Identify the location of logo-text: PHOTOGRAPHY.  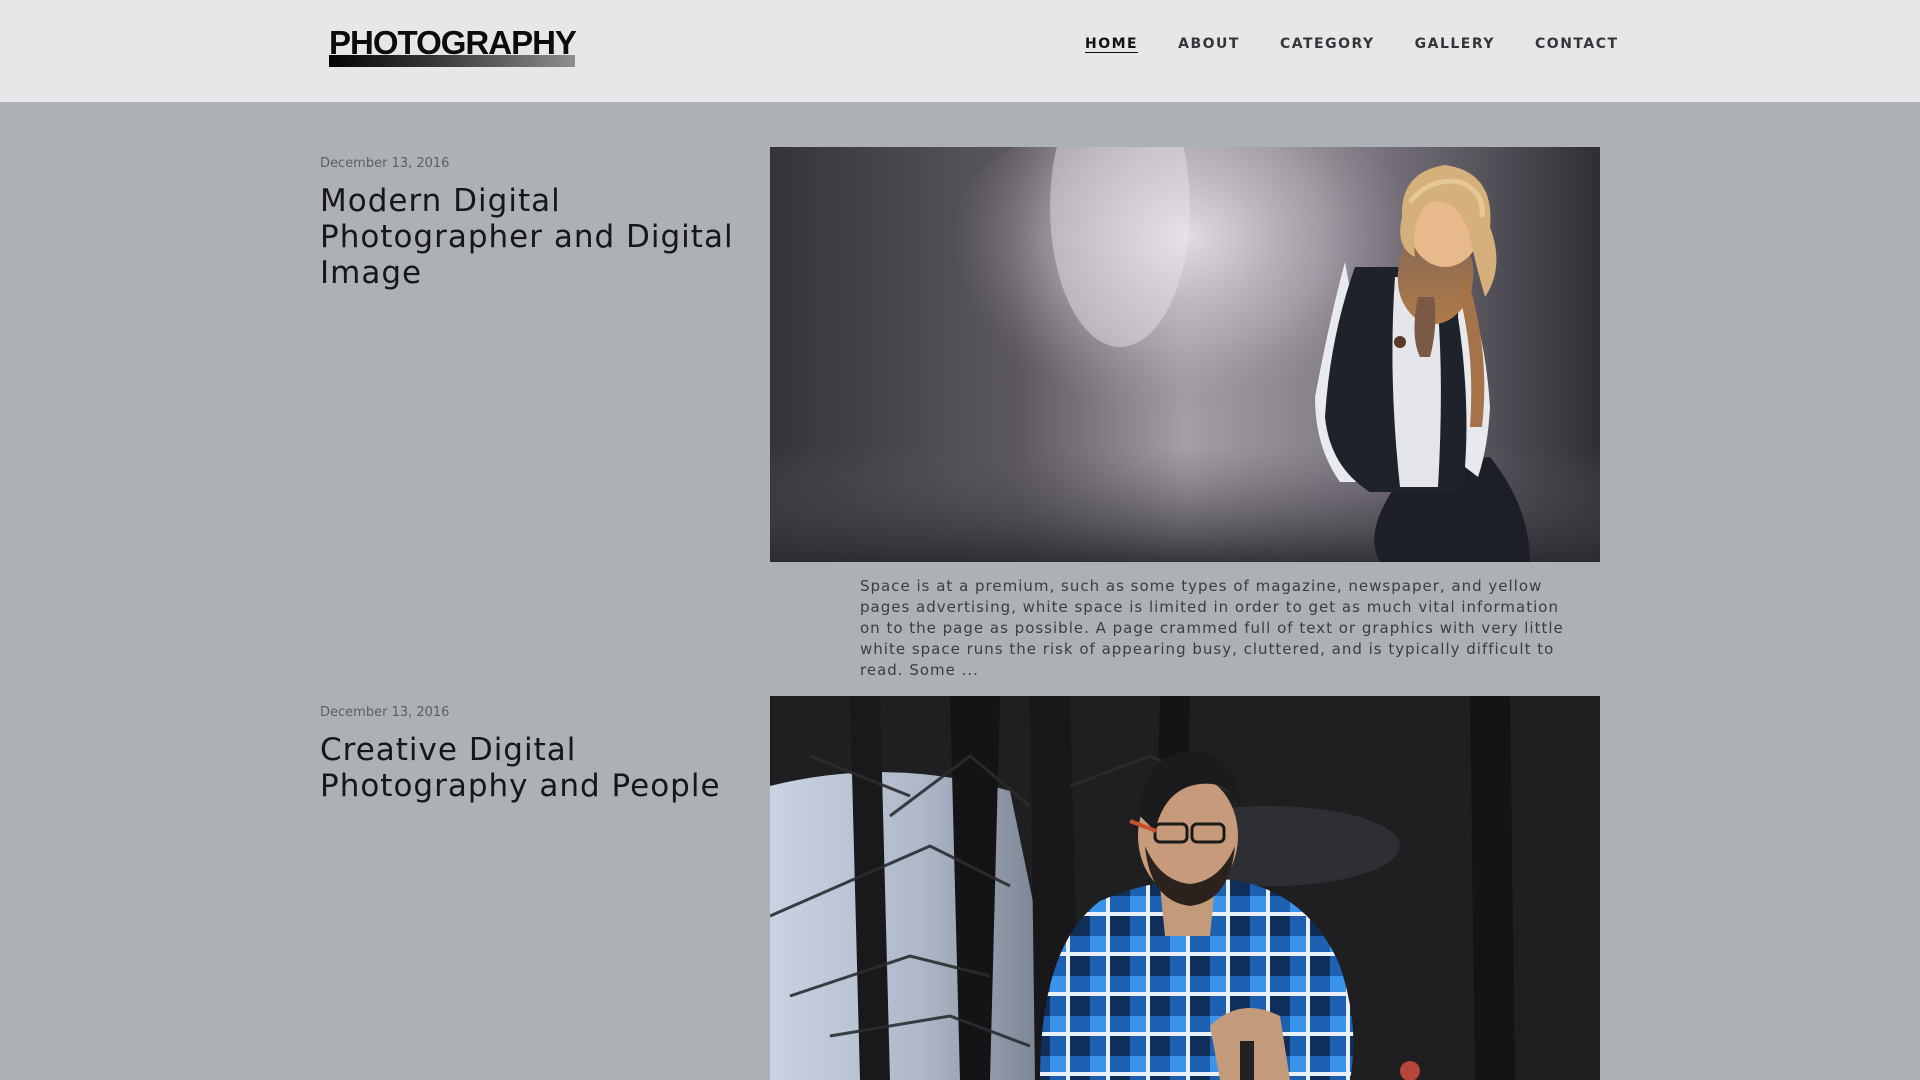
(453, 42).